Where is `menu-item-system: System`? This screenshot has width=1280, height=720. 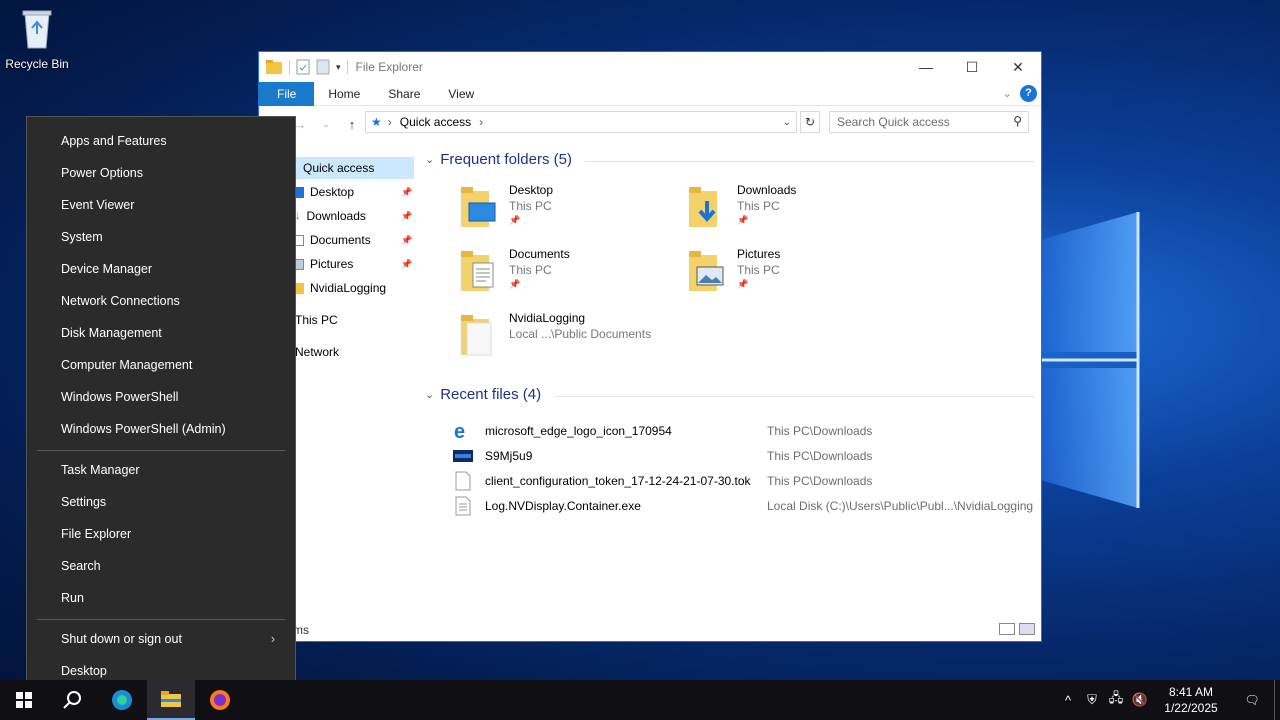 menu-item-system: System is located at coordinates (174, 237).